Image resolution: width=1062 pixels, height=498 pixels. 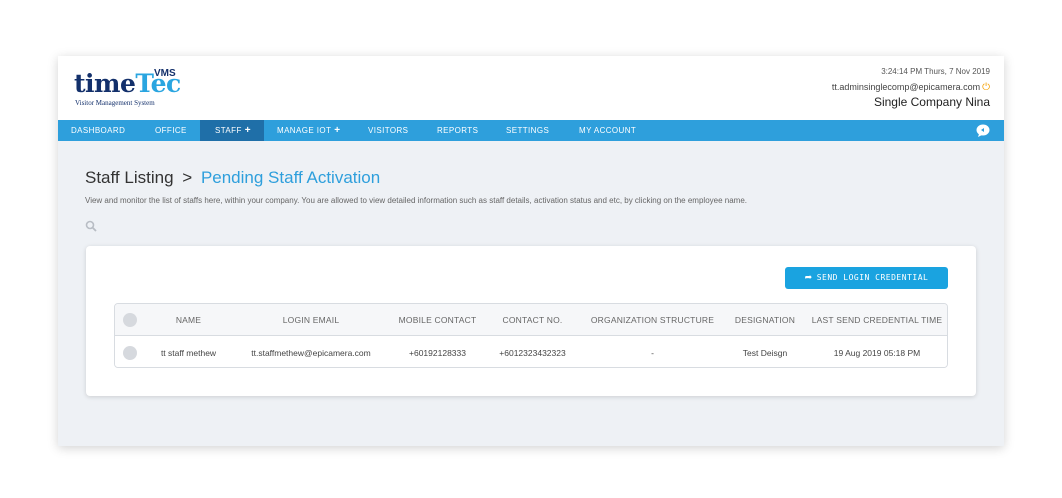 I want to click on header-user-name: Single Company Nina, so click(x=931, y=102).